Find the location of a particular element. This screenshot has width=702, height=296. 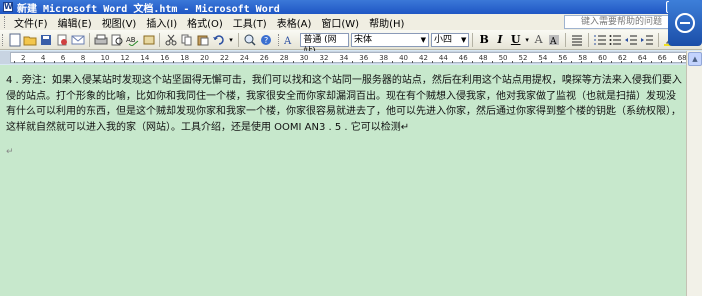

help-icon: ? is located at coordinates (266, 40).